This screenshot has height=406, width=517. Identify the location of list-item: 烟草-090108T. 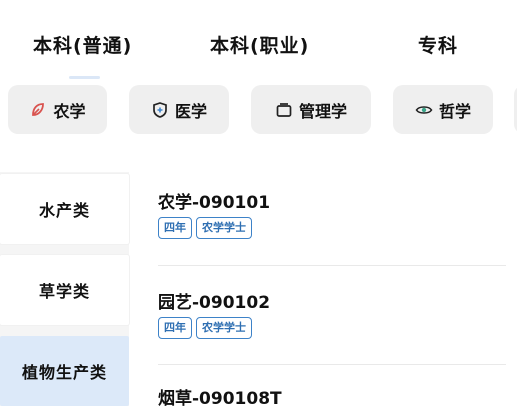
(333, 395).